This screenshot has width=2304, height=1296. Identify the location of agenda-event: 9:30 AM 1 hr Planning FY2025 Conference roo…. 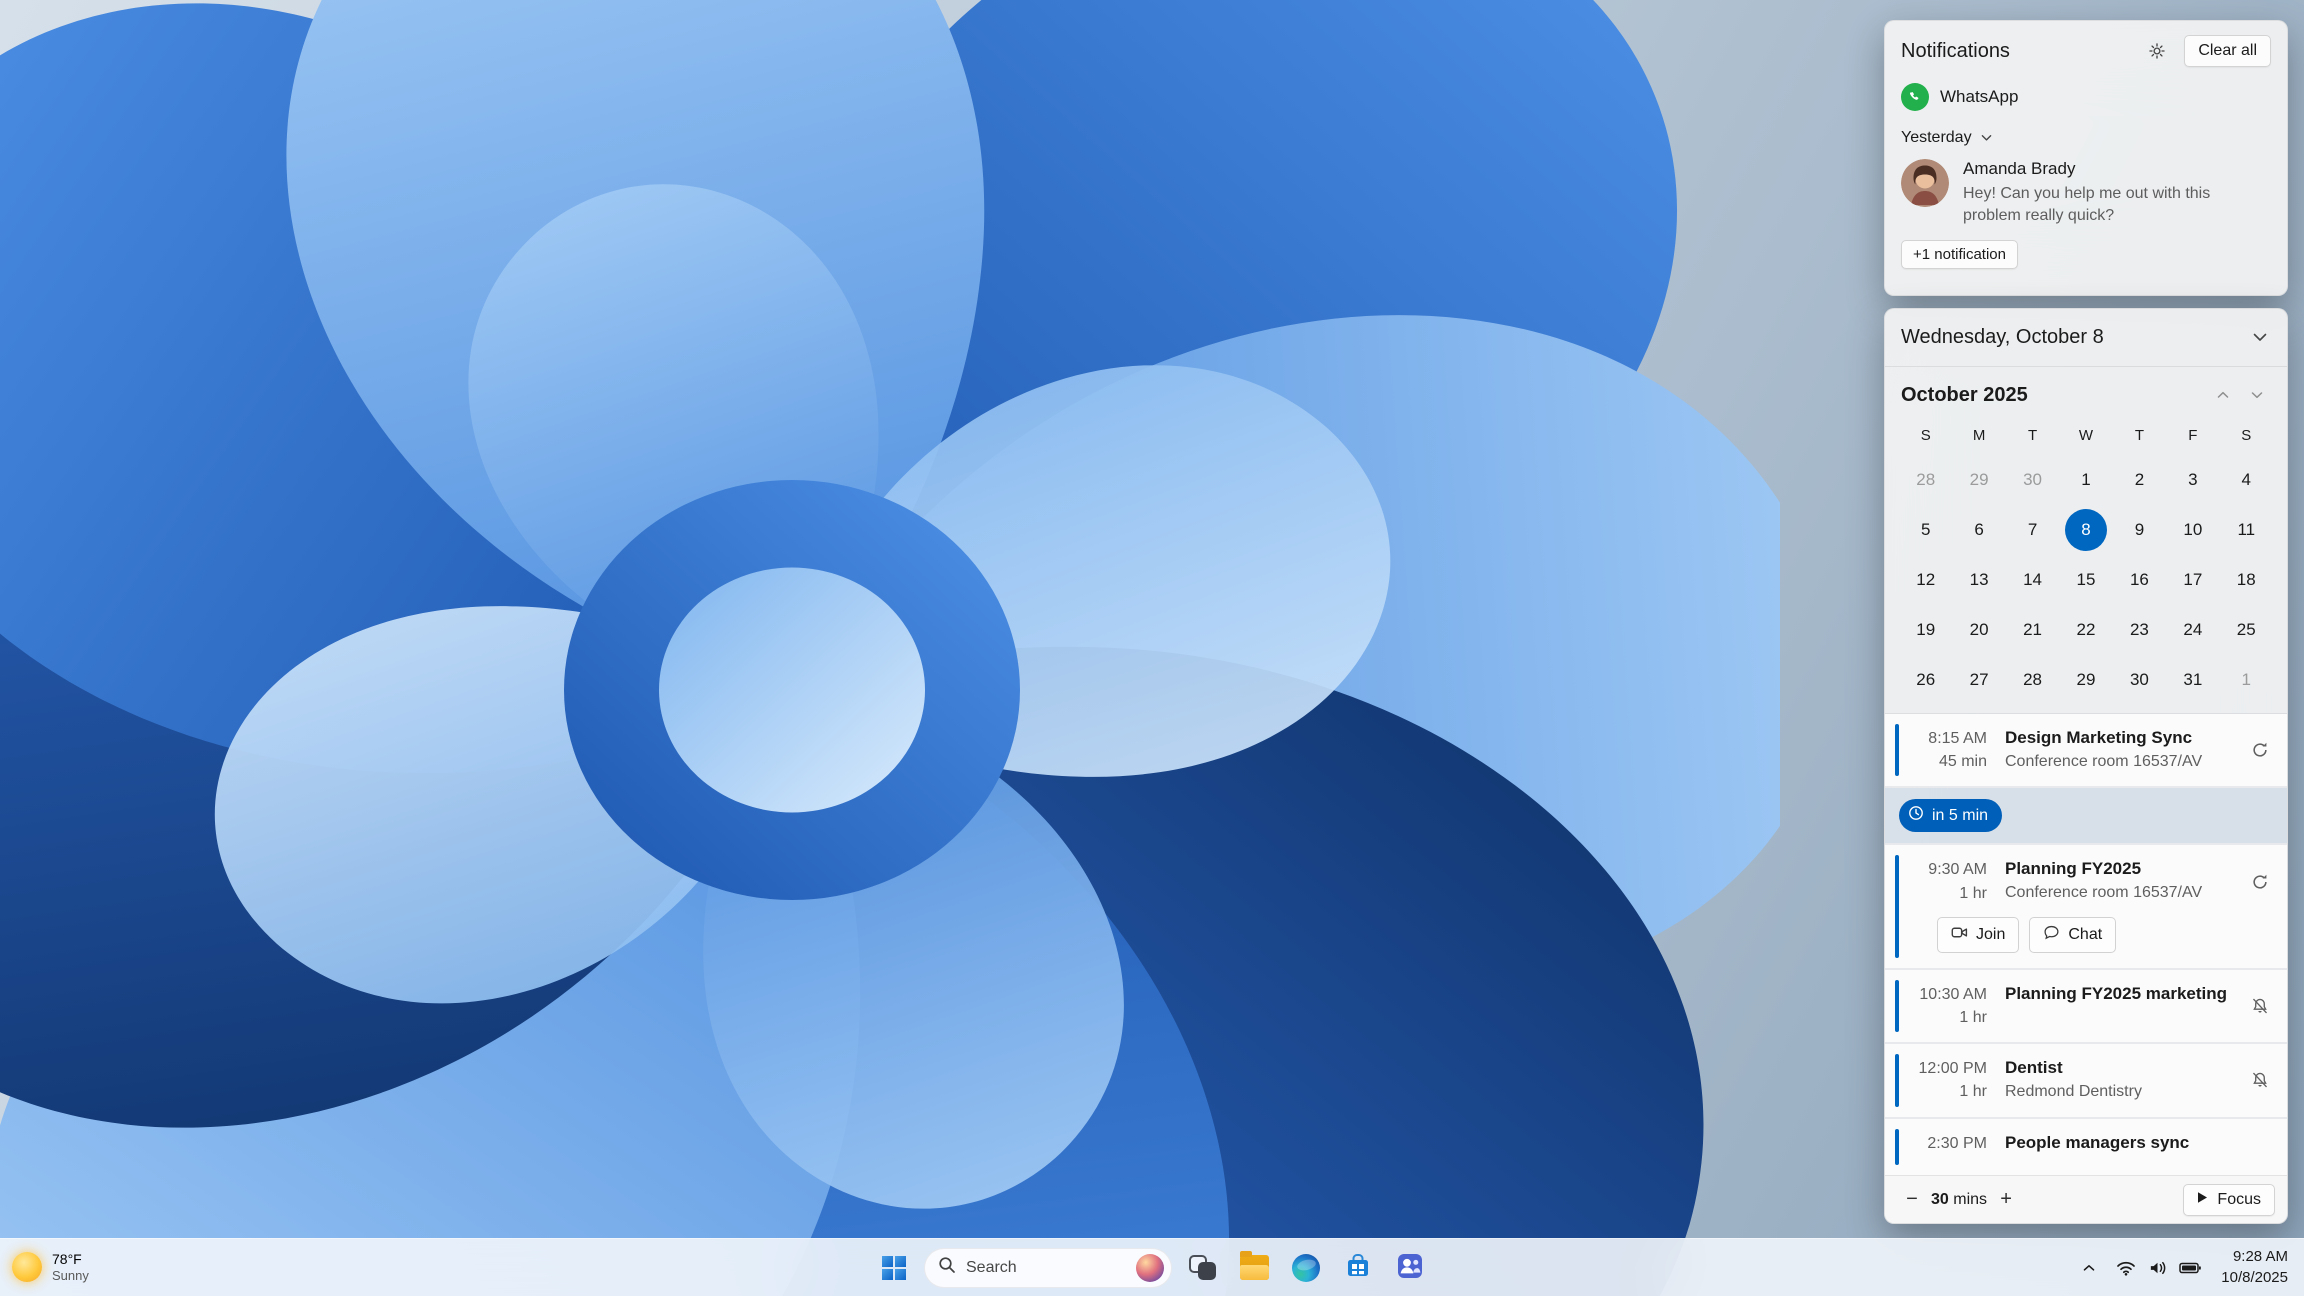
(2086, 906).